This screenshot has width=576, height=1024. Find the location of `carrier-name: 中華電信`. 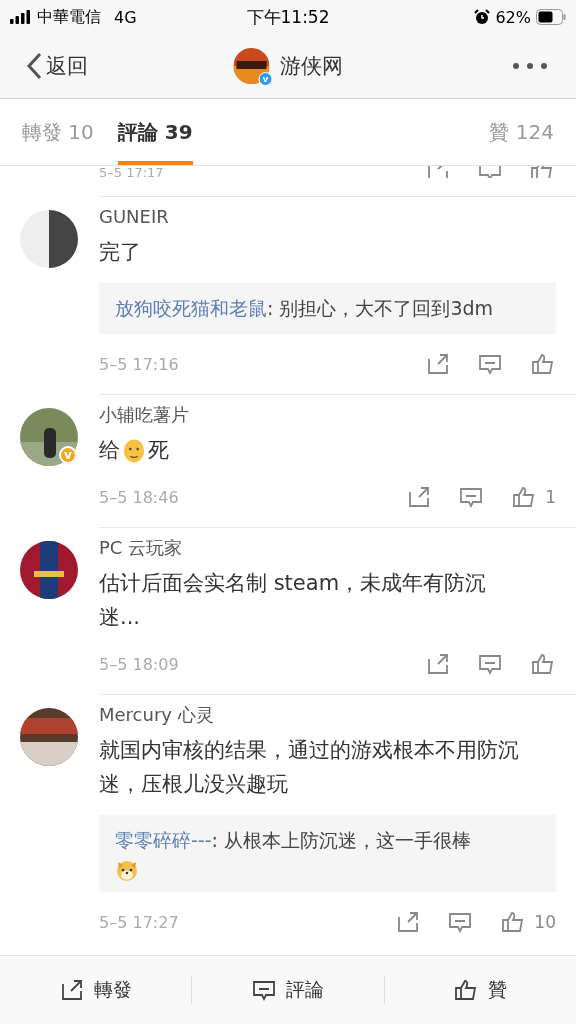

carrier-name: 中華電信 is located at coordinates (69, 17).